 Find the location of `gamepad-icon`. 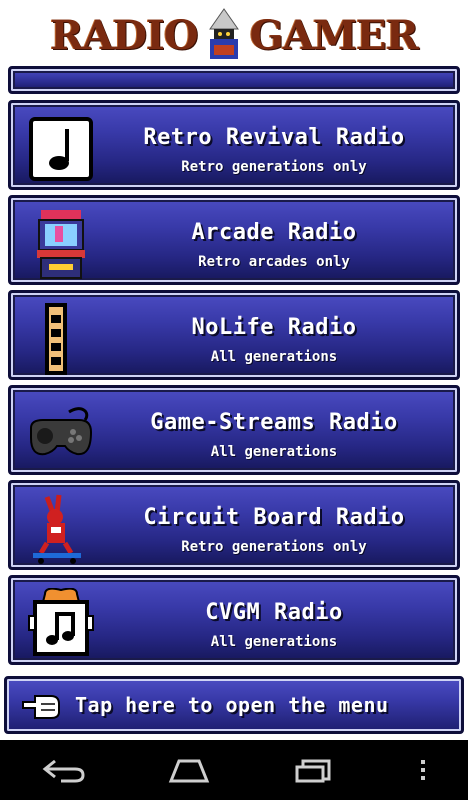

gamepad-icon is located at coordinates (61, 431).